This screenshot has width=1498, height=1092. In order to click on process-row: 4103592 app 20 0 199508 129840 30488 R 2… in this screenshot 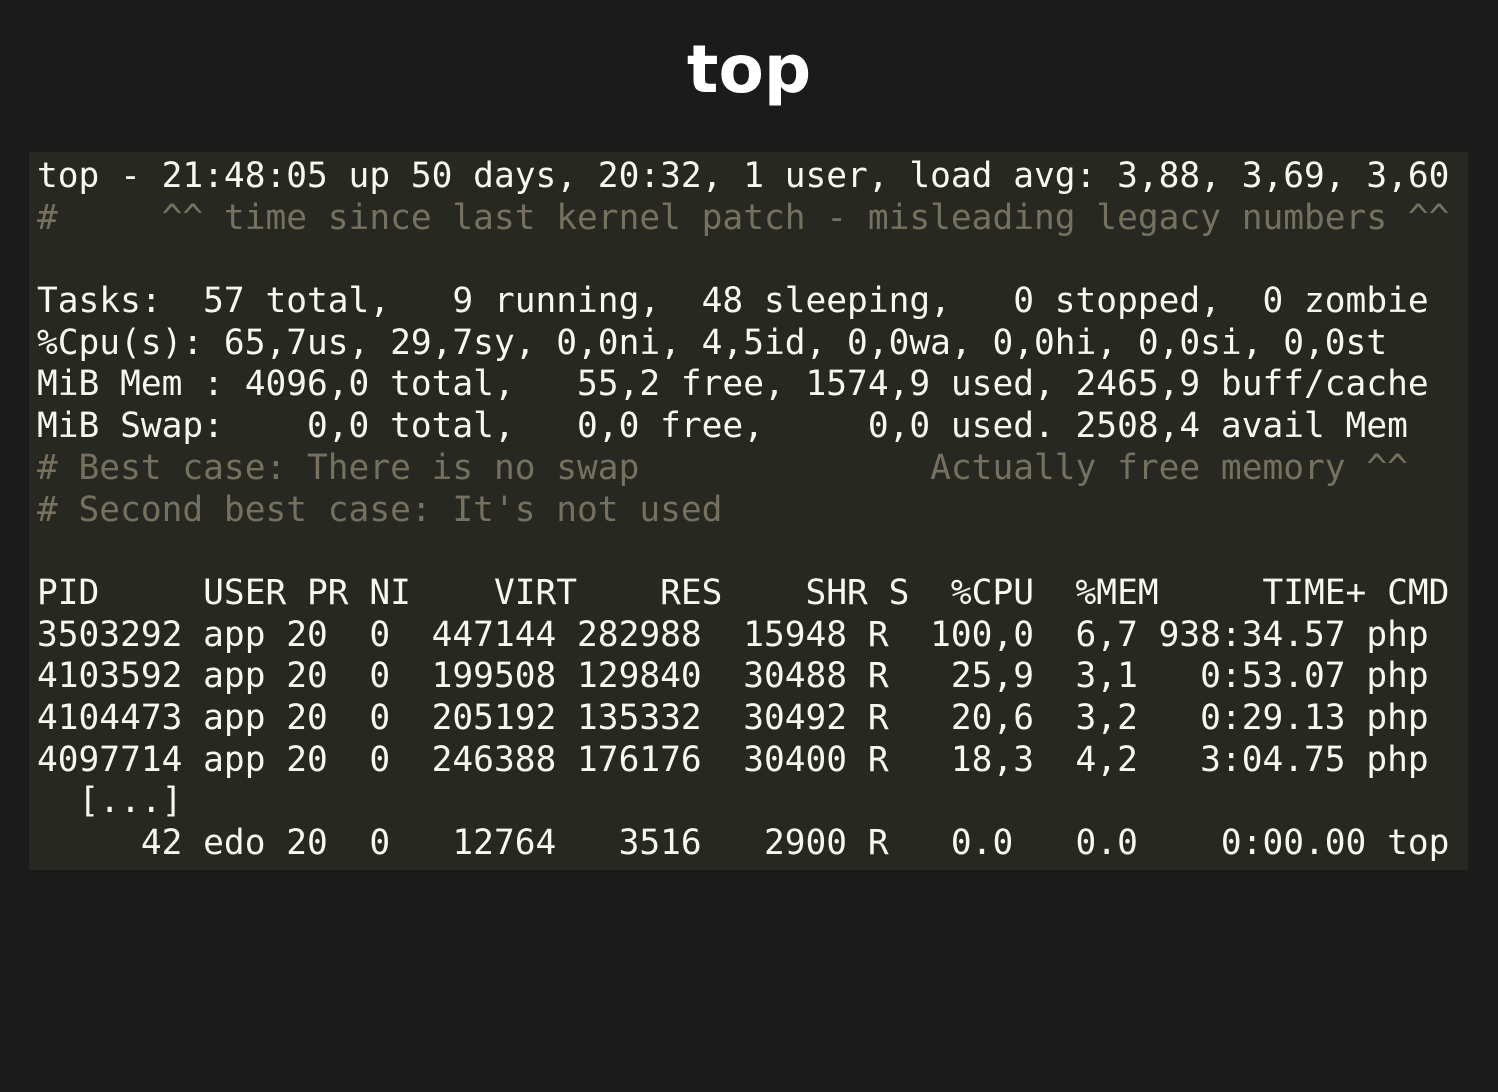, I will do `click(733, 676)`.